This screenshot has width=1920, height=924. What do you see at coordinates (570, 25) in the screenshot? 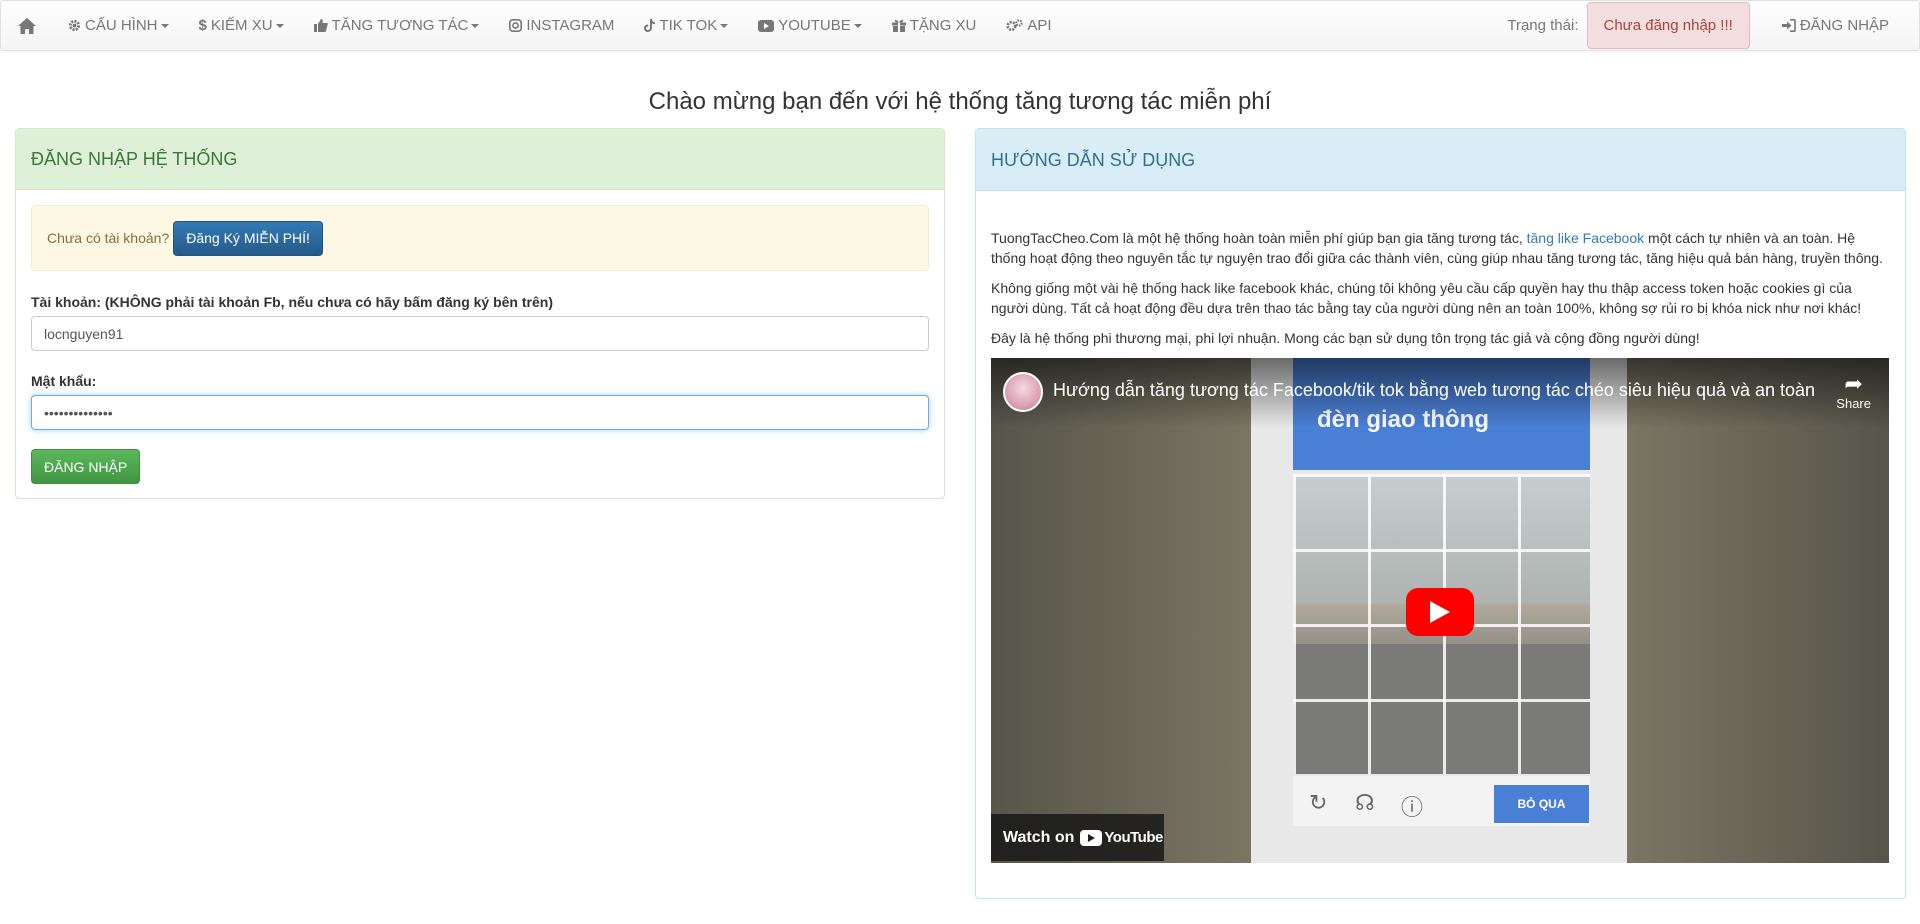
I see `nav-label: INSTAGRAM` at bounding box center [570, 25].